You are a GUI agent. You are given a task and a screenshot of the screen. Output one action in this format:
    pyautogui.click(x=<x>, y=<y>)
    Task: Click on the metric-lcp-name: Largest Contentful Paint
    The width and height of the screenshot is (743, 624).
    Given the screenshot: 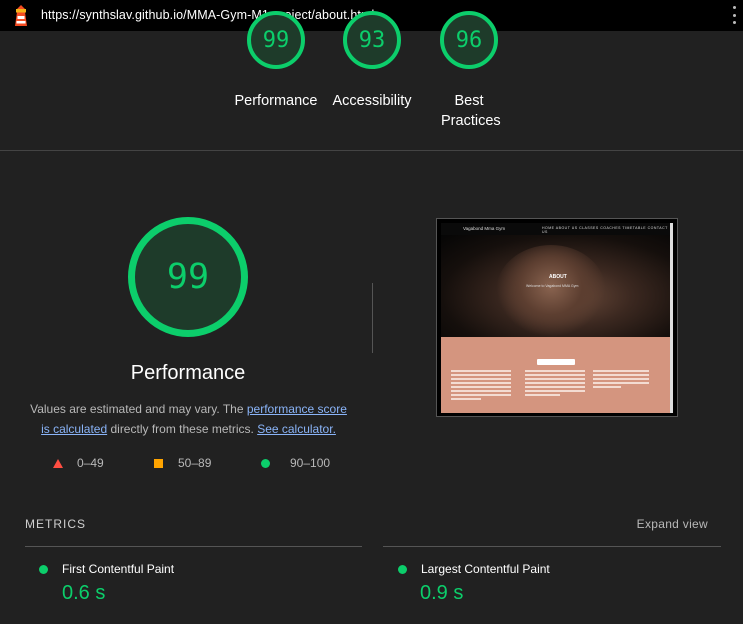 What is the action you would take?
    pyautogui.click(x=485, y=569)
    